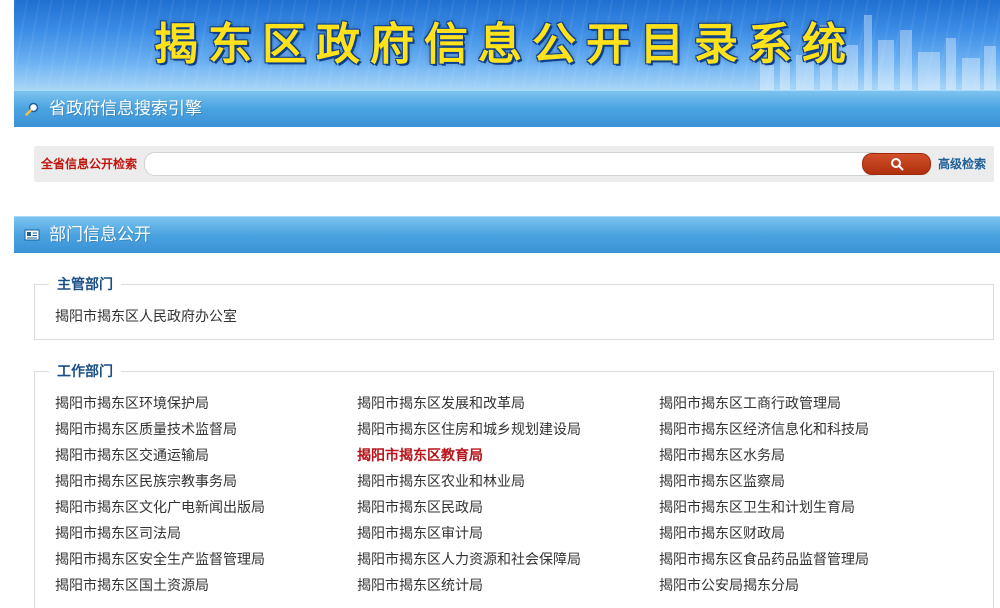 This screenshot has width=1000, height=608. Describe the element at coordinates (729, 586) in the screenshot. I see `dept-link: 揭阳市公安局揭东分局` at that location.